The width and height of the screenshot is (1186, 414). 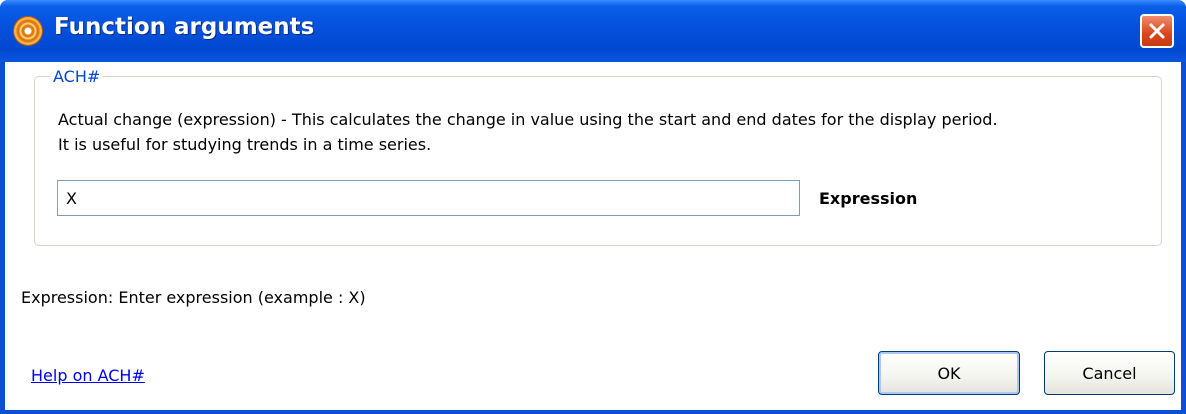 I want to click on help-link: Help on ACH#, so click(x=88, y=375).